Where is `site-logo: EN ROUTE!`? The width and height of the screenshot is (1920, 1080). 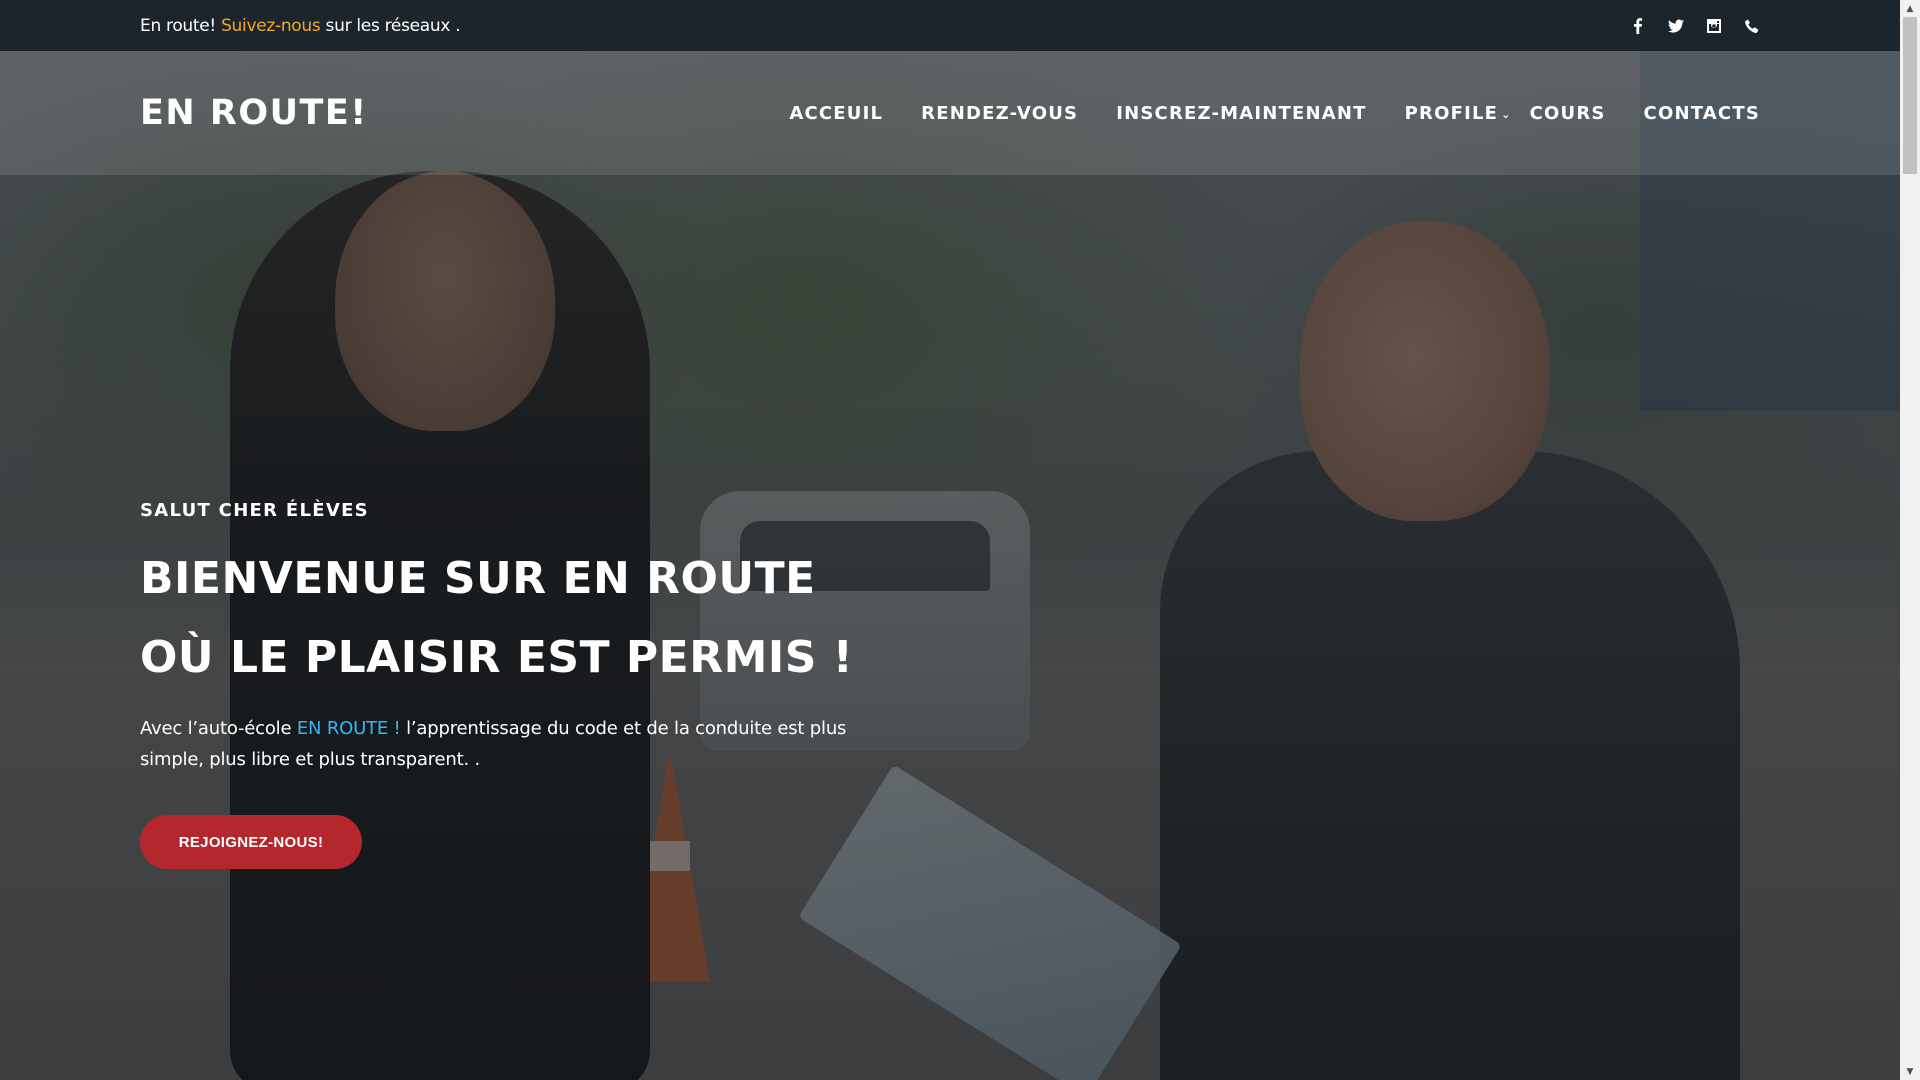 site-logo: EN ROUTE! is located at coordinates (254, 113).